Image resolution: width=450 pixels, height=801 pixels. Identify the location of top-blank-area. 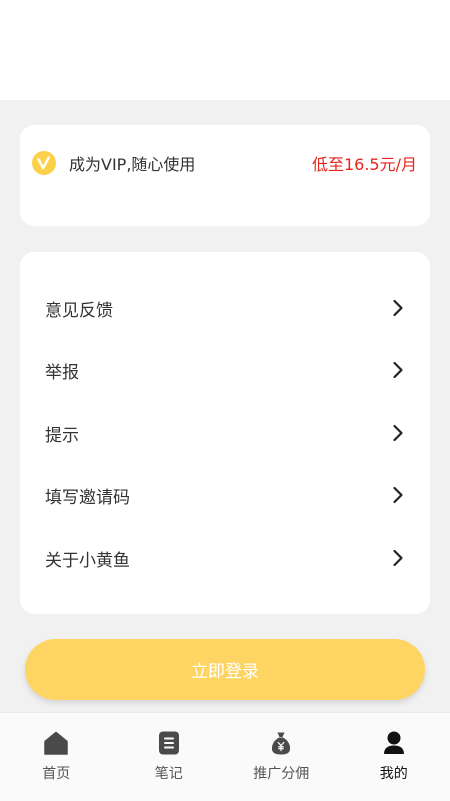
(225, 50).